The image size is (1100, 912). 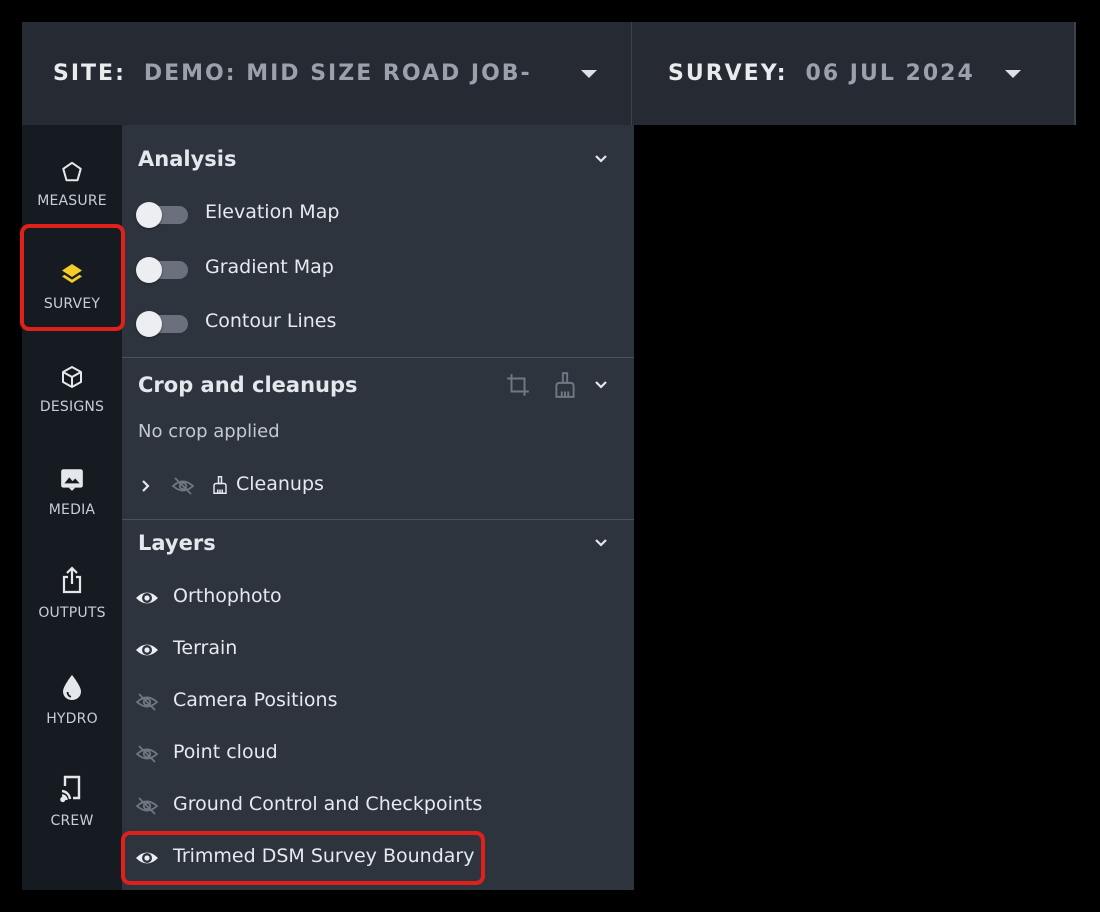 I want to click on pentagon-icon, so click(x=72, y=163).